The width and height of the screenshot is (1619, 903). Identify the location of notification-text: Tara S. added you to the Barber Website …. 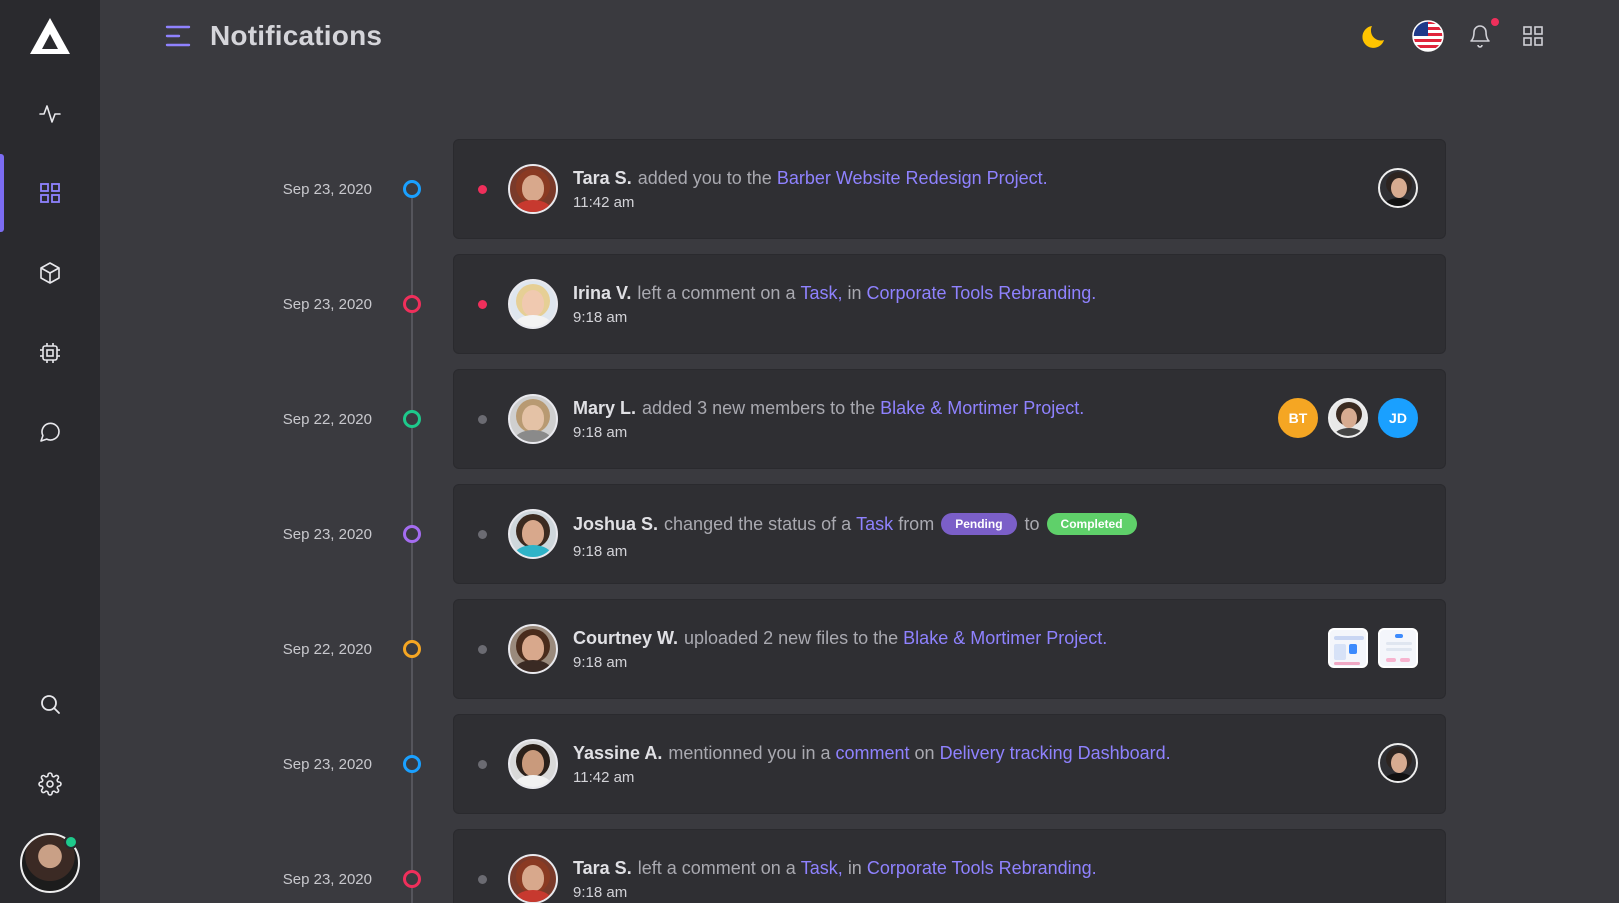
(810, 178).